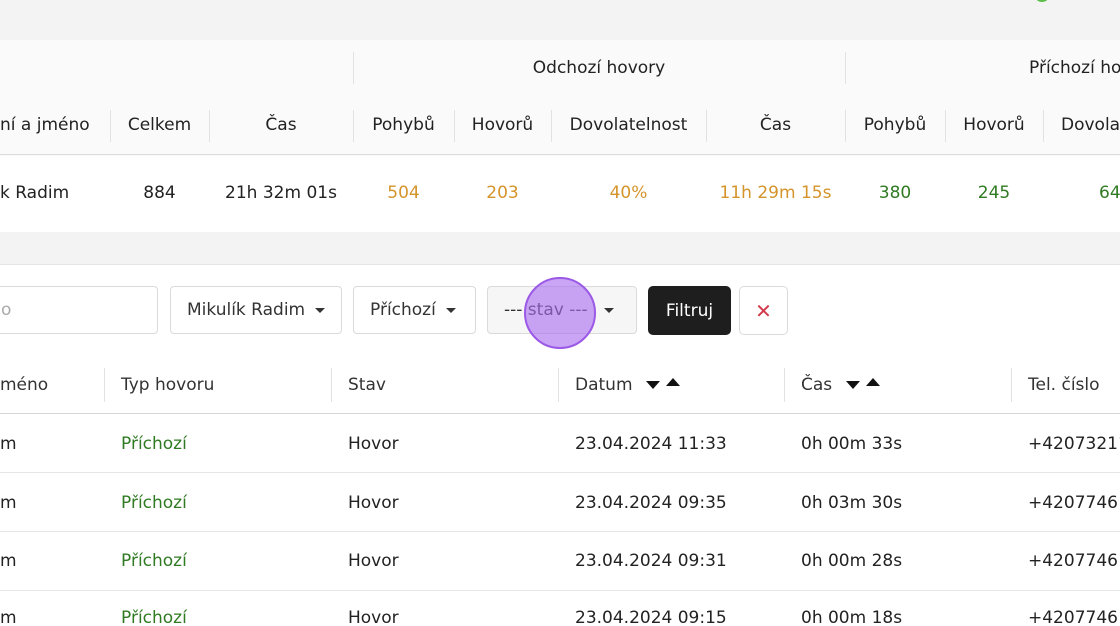 This screenshot has height=626, width=1120. What do you see at coordinates (560, 413) in the screenshot?
I see `header-divider` at bounding box center [560, 413].